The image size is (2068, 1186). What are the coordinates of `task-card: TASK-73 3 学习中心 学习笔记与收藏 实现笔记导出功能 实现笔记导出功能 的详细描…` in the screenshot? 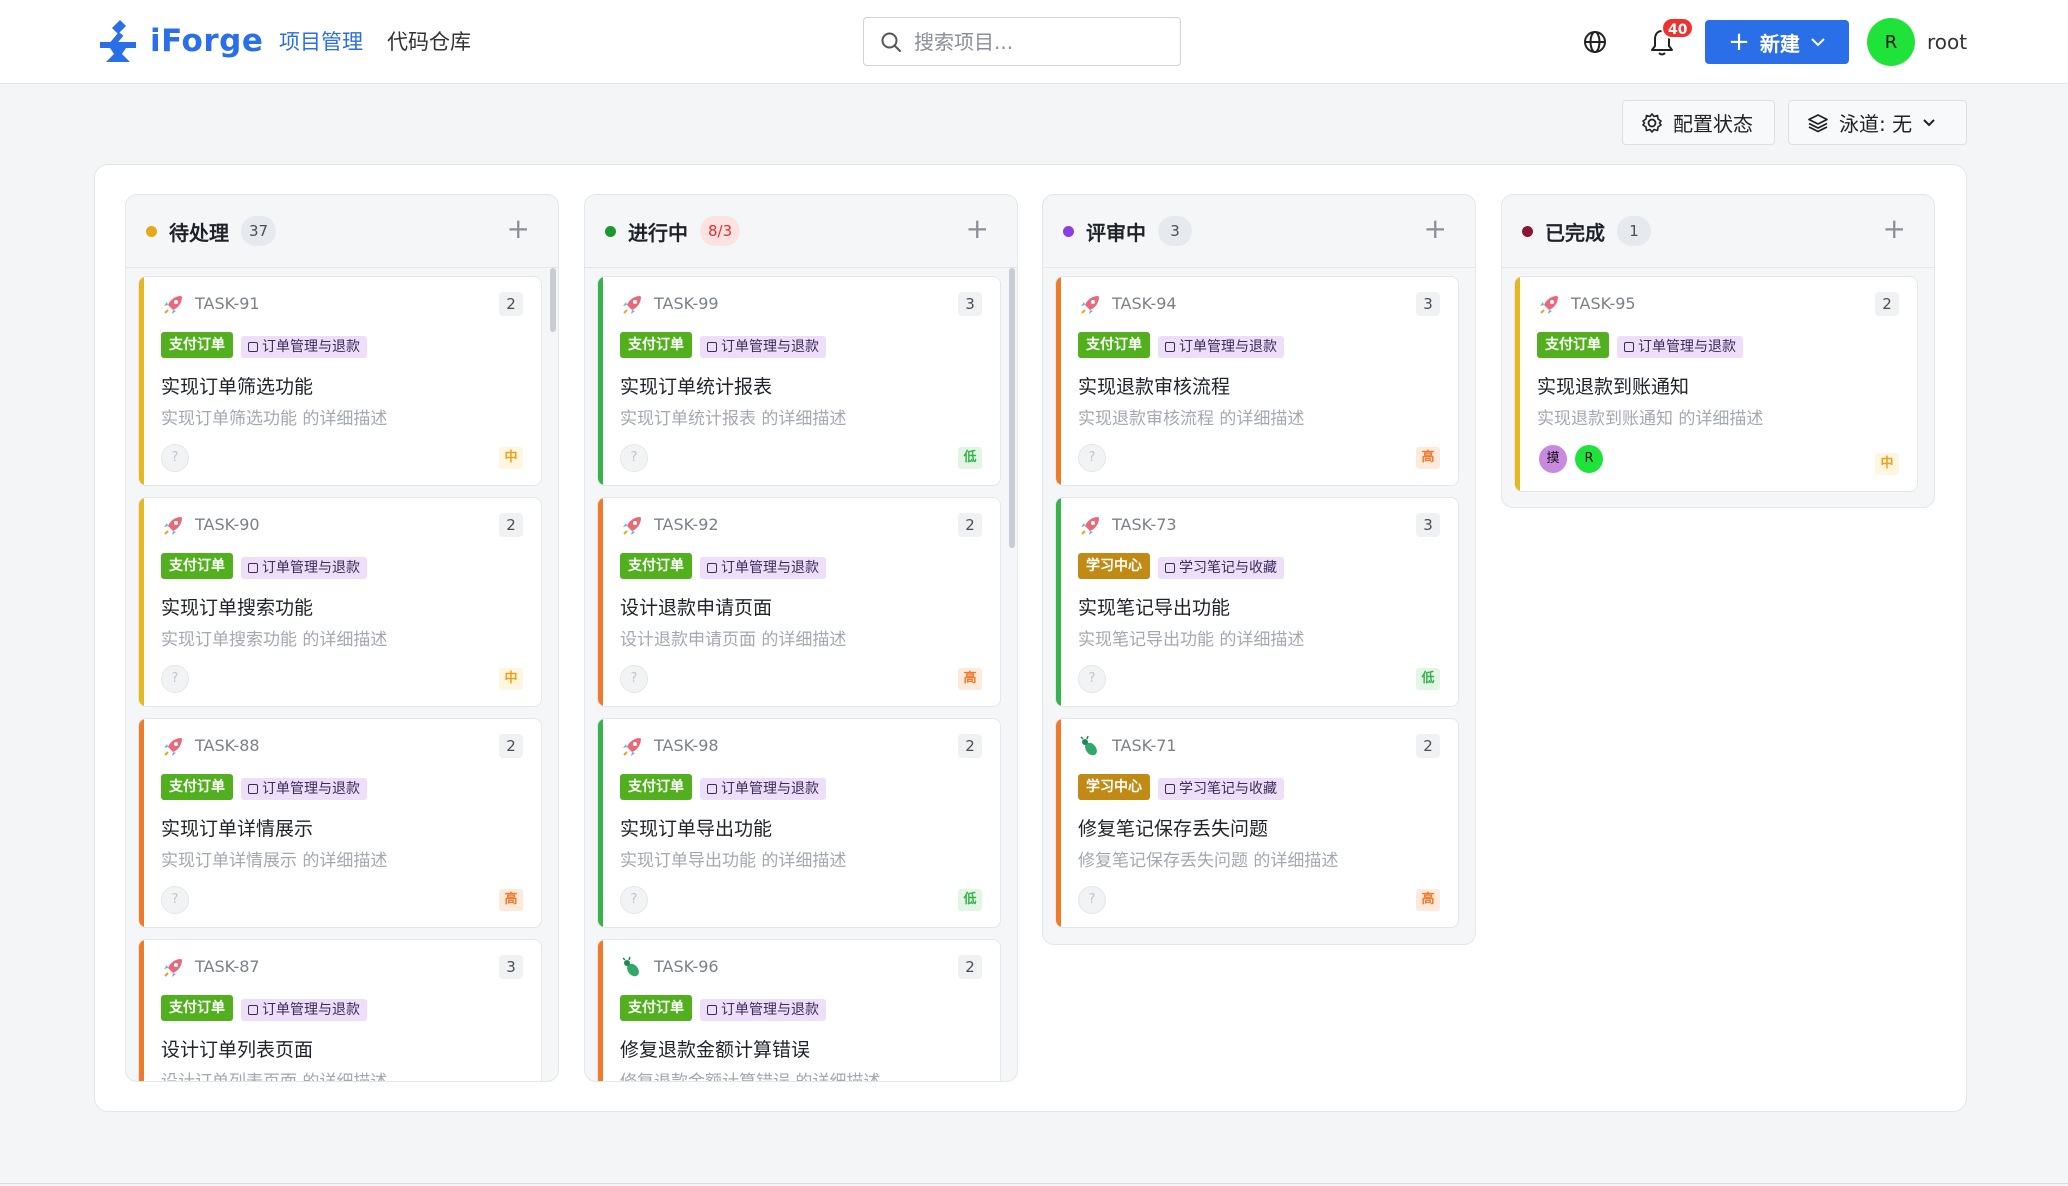 It's located at (1257, 602).